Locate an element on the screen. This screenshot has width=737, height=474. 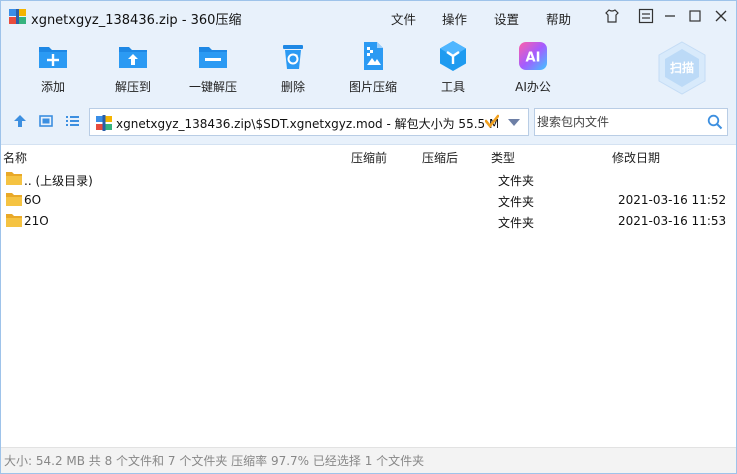
menu-lines-icon is located at coordinates (646, 16).